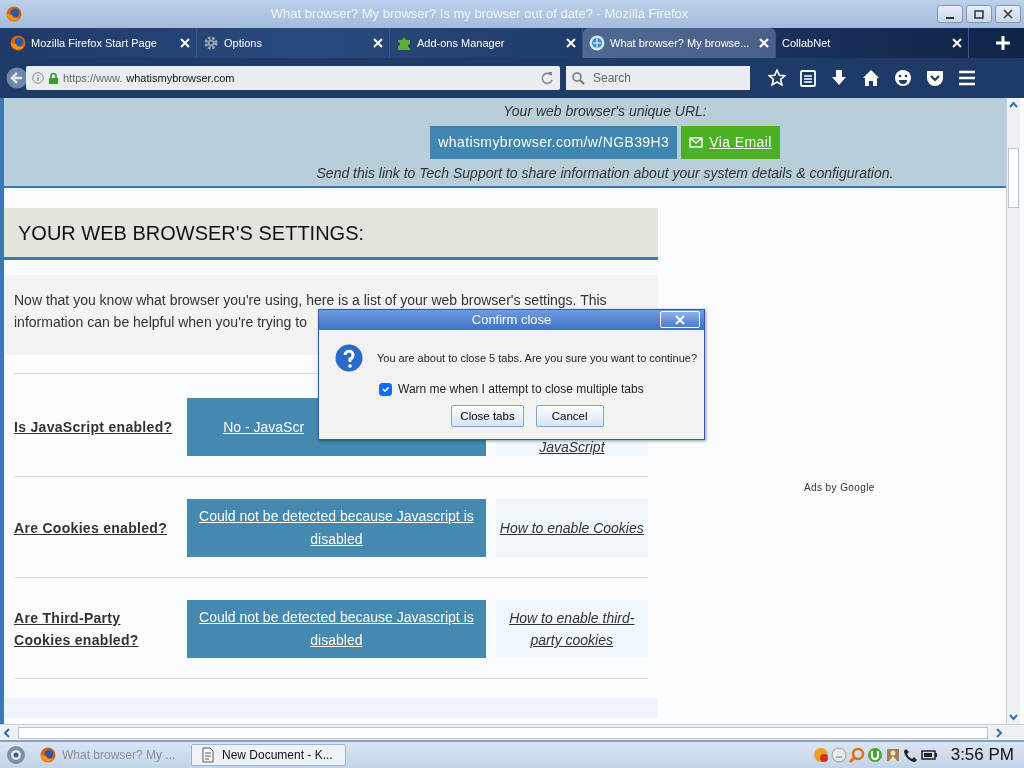 This screenshot has height=768, width=1024. What do you see at coordinates (605, 173) in the screenshot?
I see `banner-note: Send this link to Tech Support to share information about your system details & configuration.` at bounding box center [605, 173].